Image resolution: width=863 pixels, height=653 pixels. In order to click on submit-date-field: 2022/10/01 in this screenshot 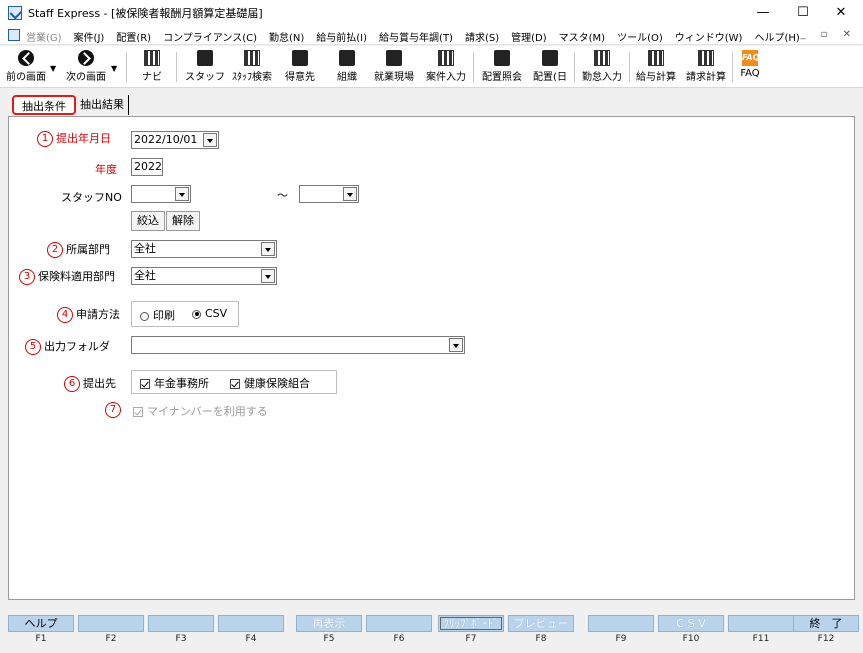, I will do `click(175, 140)`.